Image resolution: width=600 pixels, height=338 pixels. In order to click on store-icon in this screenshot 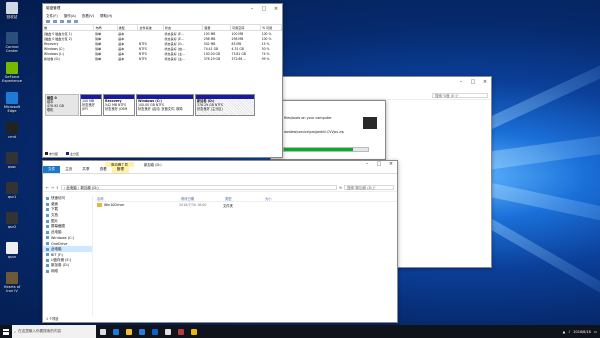, I will do `click(141, 331)`.